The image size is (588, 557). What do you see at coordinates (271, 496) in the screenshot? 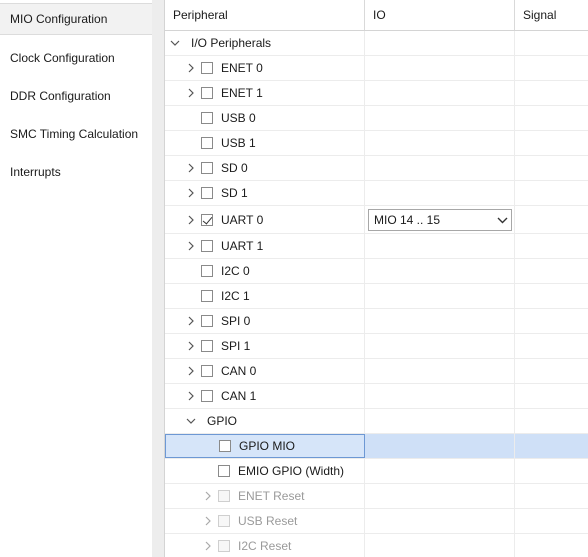
I see `row-label-enet-reset: ENET Reset` at bounding box center [271, 496].